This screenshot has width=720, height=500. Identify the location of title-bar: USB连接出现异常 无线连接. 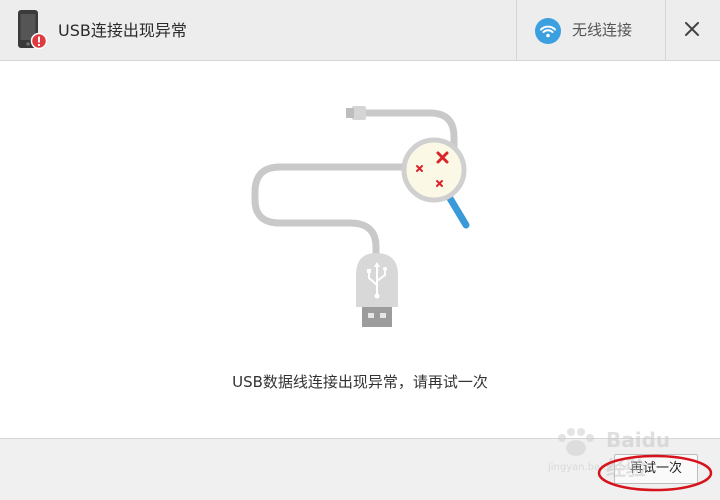
(360, 30).